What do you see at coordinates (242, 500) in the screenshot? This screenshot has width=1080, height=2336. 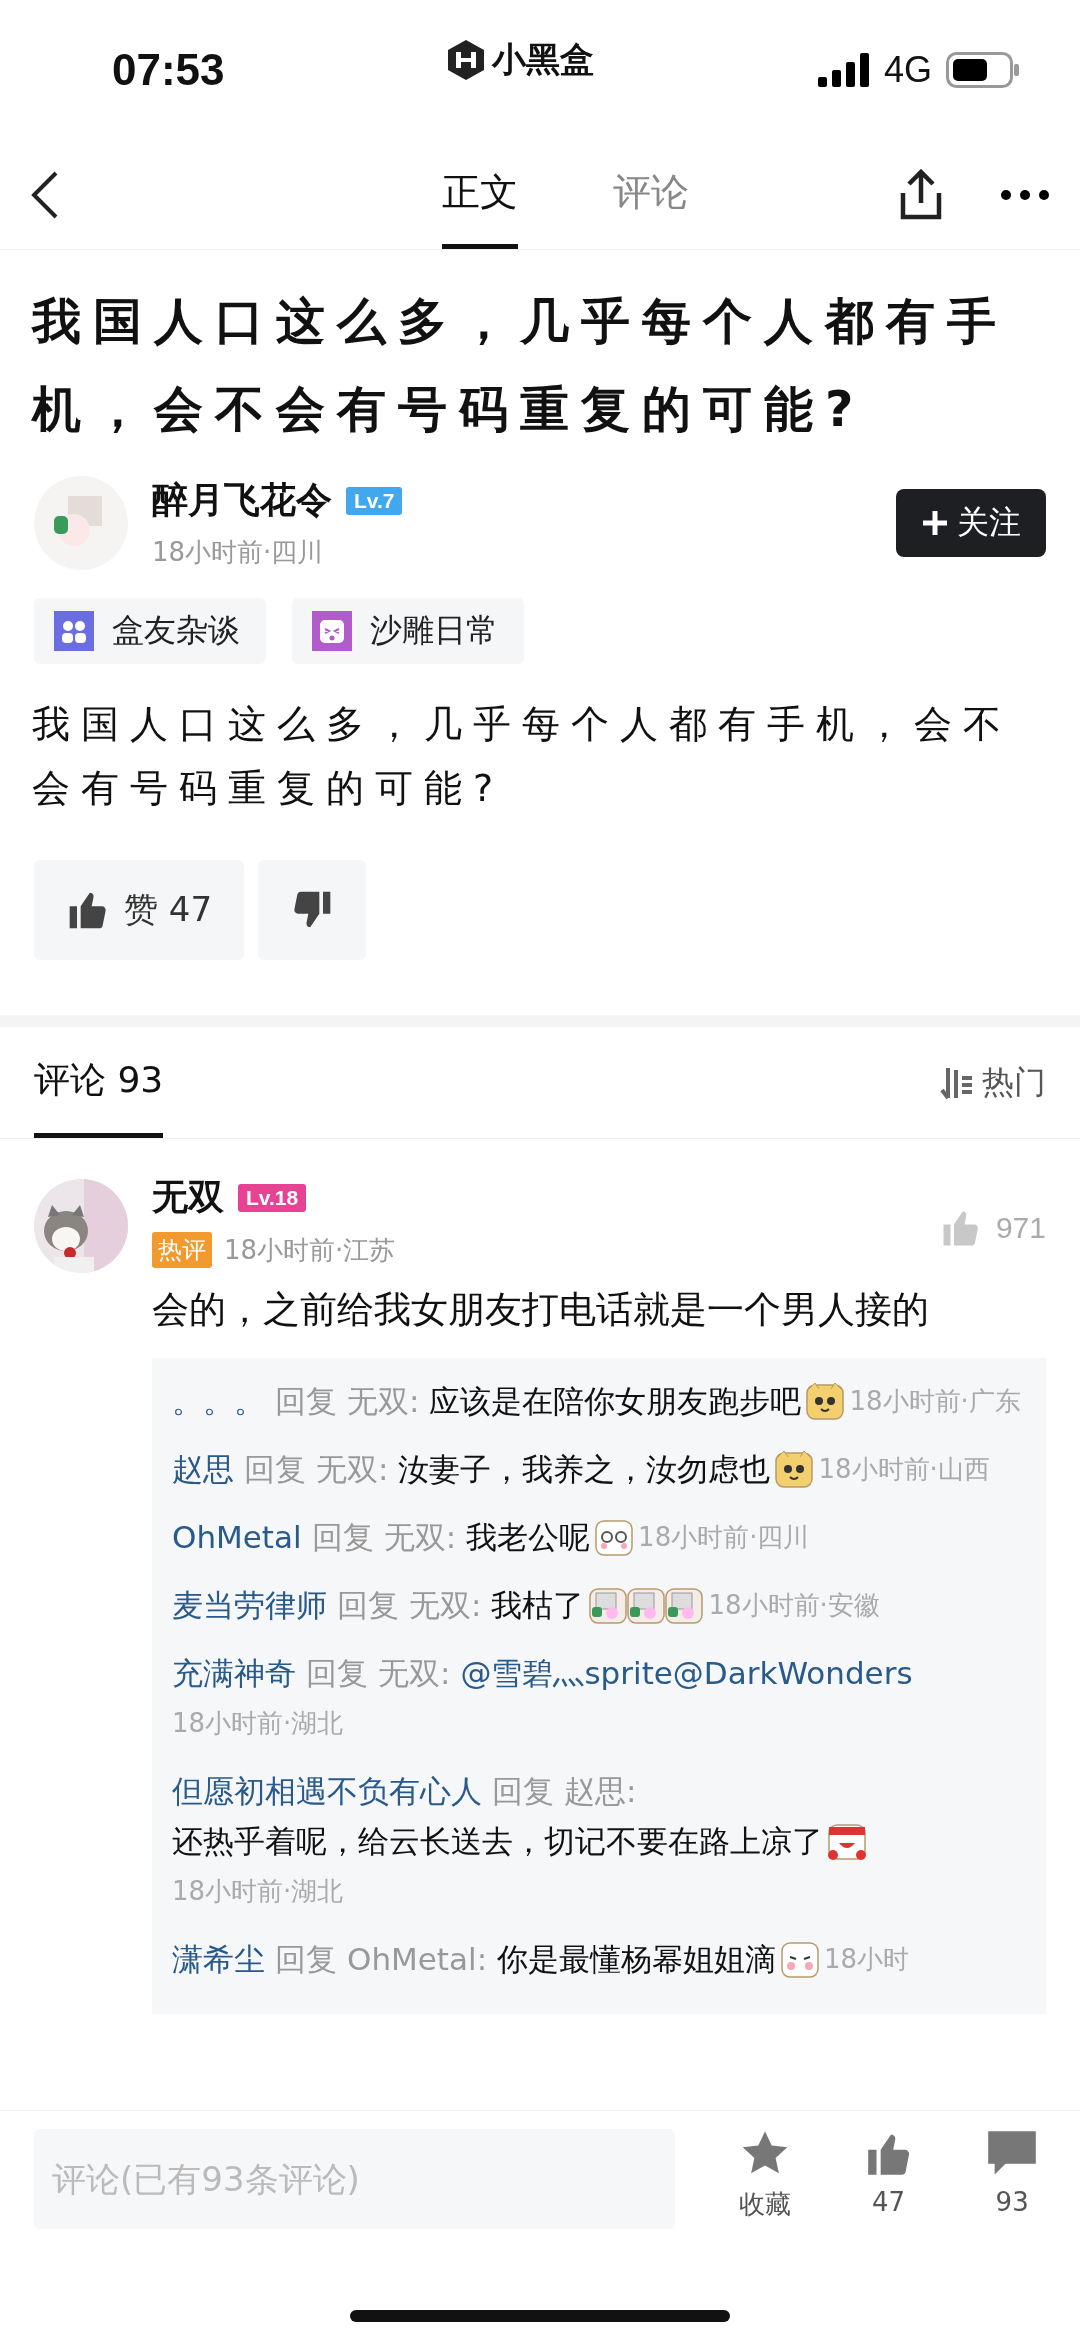 I see `author-name: 醉月飞花令` at bounding box center [242, 500].